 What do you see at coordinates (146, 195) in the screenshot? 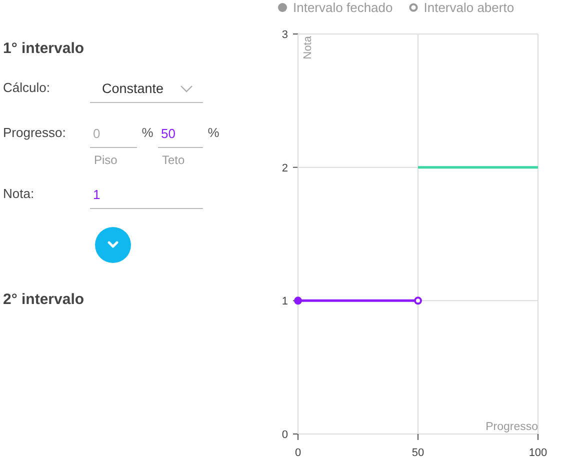
I see `grade-input: 1` at bounding box center [146, 195].